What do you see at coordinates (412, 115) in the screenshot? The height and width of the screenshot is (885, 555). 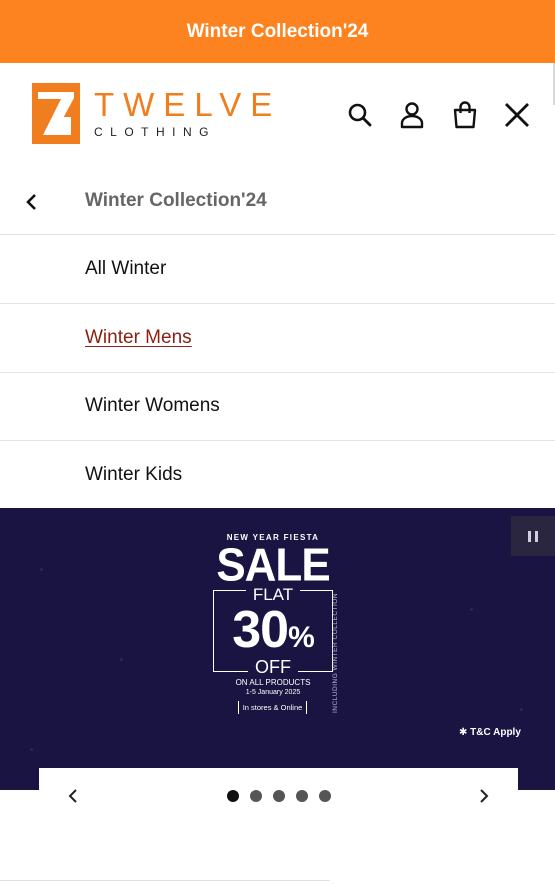 I see `account-icon` at bounding box center [412, 115].